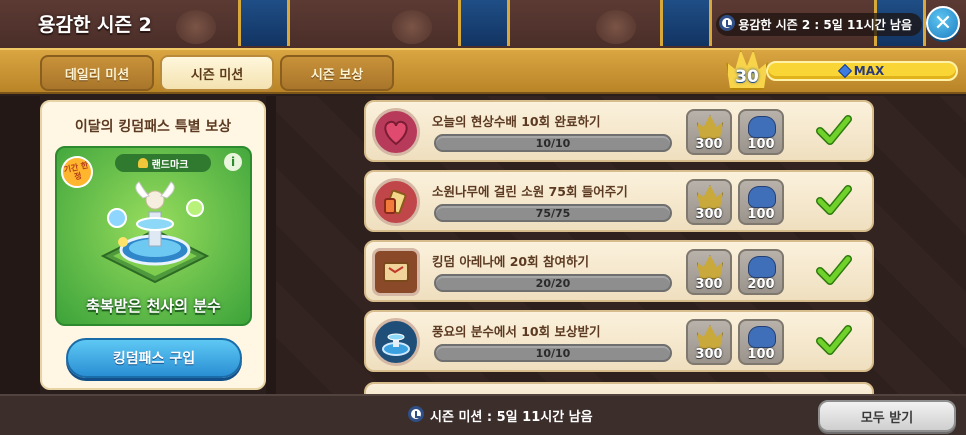  Describe the element at coordinates (510, 261) in the screenshot. I see `mission-title: 킹덤 아레나에 20회 참여하기` at that location.